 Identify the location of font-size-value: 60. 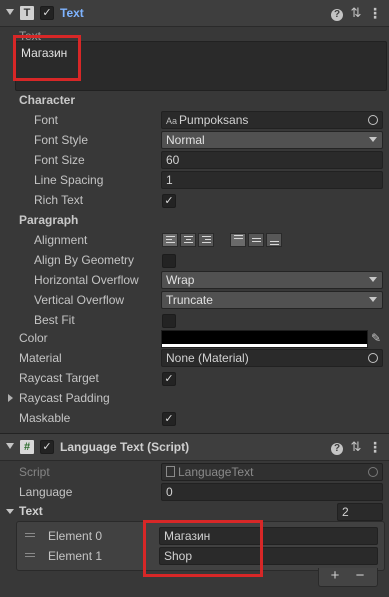
(173, 160).